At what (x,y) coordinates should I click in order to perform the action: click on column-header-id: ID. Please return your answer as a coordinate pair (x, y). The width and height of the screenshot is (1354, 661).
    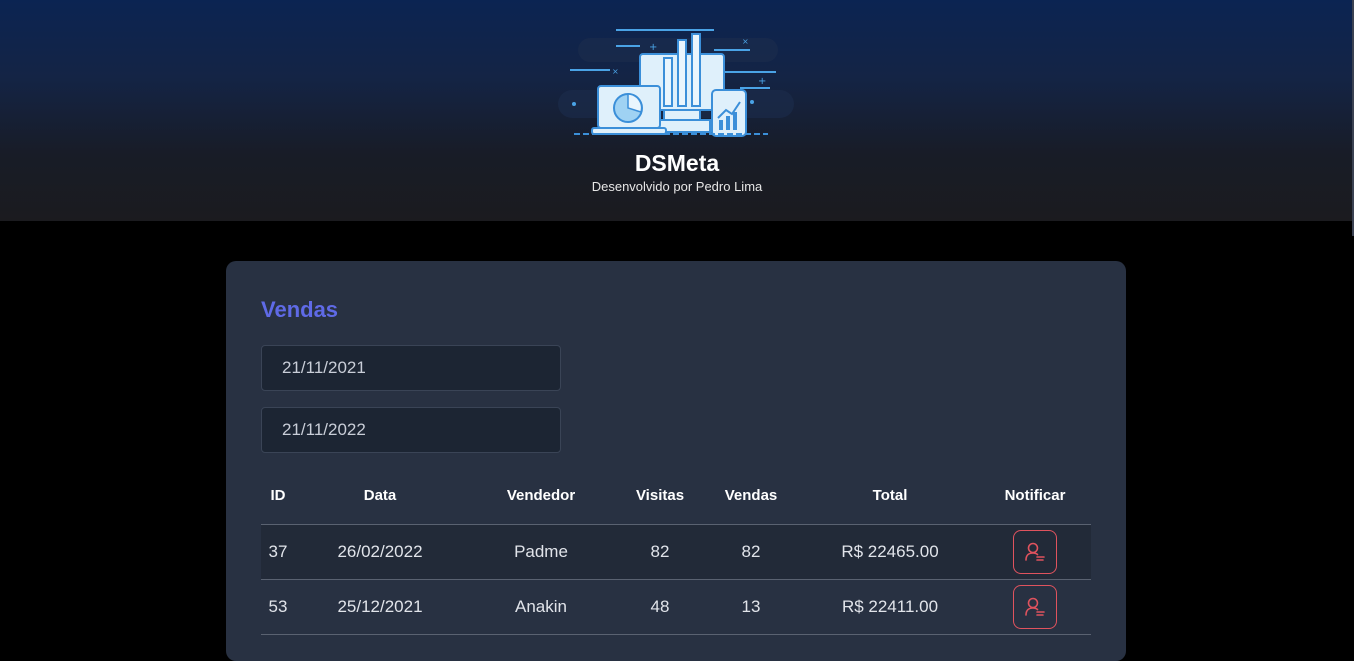
    Looking at the image, I should click on (278, 495).